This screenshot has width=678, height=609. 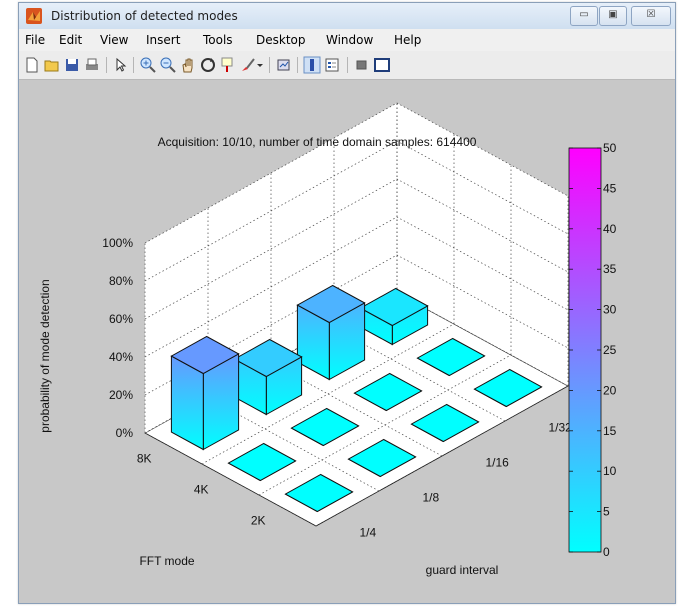 I want to click on rotate-3d-icon, so click(x=208, y=65).